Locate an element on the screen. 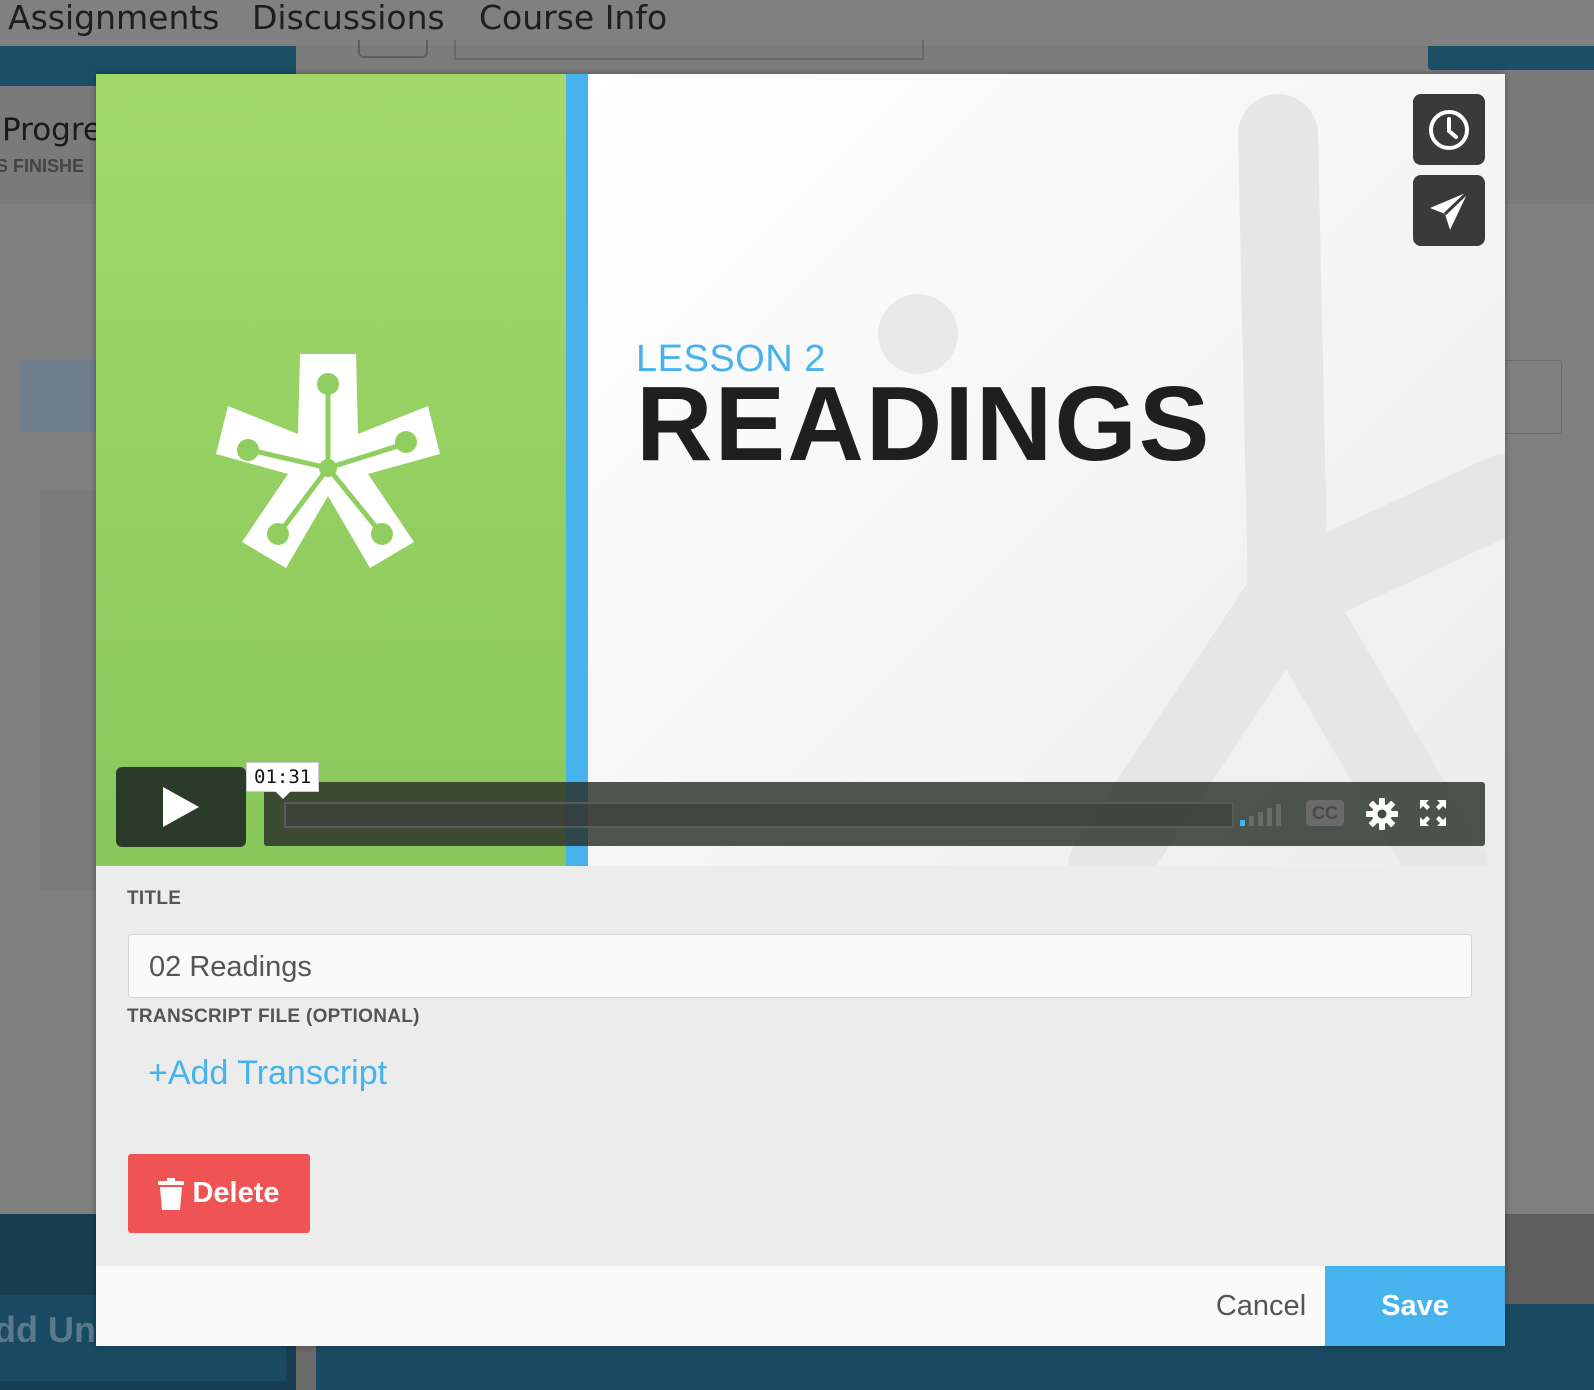 This screenshot has height=1390, width=1594. play-icon is located at coordinates (181, 807).